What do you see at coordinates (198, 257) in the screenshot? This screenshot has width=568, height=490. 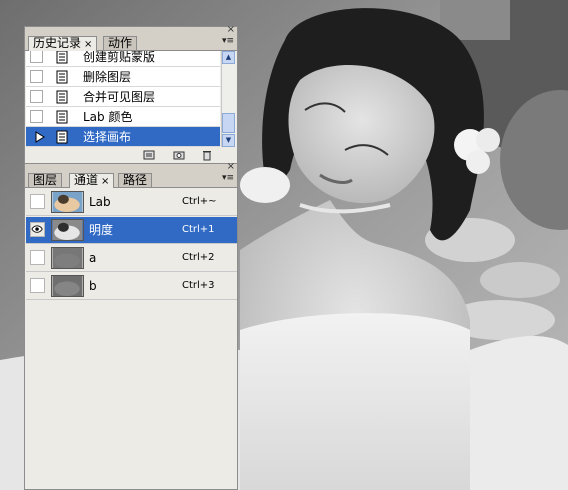 I see `channel-shortcut: Ctrl+2` at bounding box center [198, 257].